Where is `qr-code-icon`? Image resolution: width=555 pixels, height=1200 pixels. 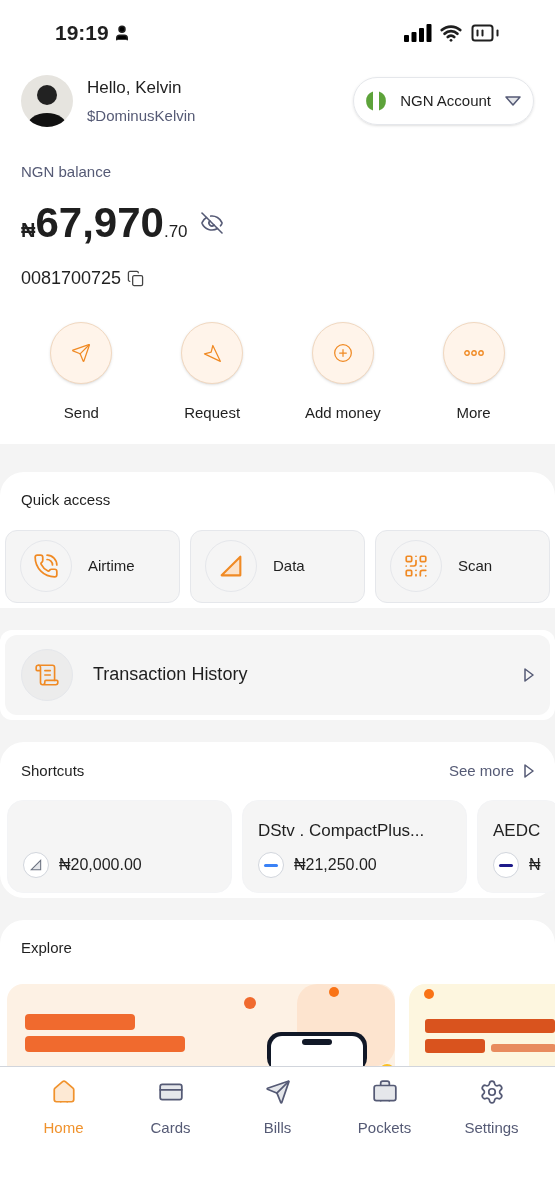
qr-code-icon is located at coordinates (416, 566).